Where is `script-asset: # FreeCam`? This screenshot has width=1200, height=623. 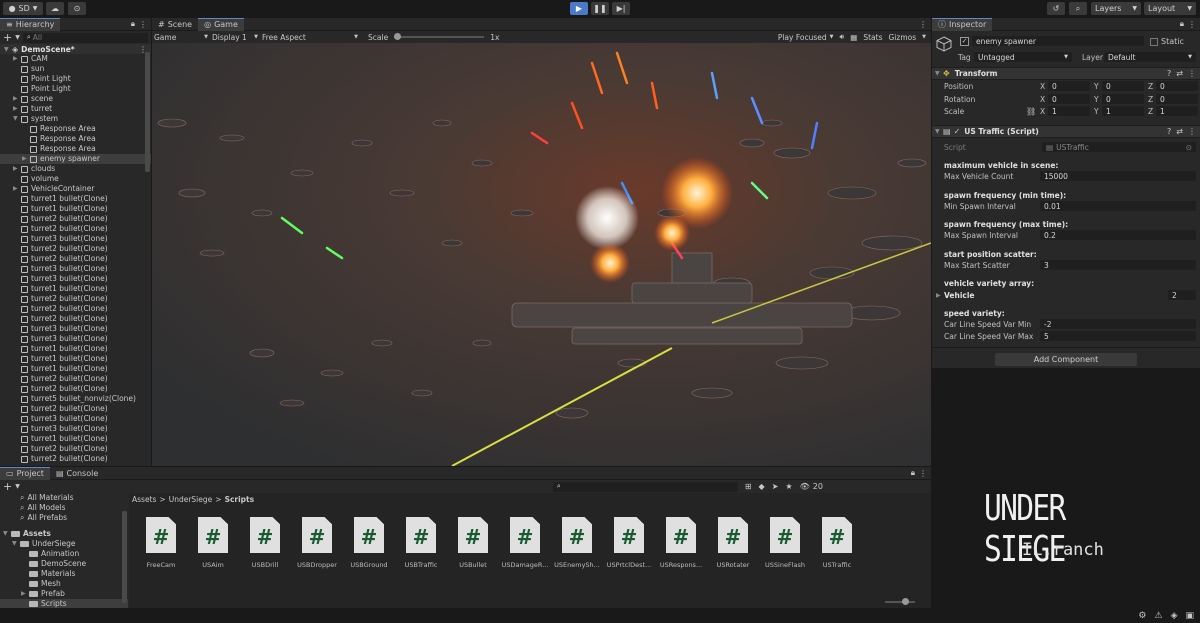
script-asset: # FreeCam is located at coordinates (161, 543).